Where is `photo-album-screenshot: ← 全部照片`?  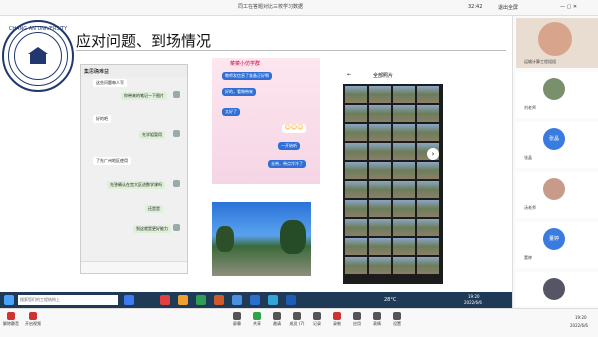 photo-album-screenshot: ← 全部照片 is located at coordinates (393, 175).